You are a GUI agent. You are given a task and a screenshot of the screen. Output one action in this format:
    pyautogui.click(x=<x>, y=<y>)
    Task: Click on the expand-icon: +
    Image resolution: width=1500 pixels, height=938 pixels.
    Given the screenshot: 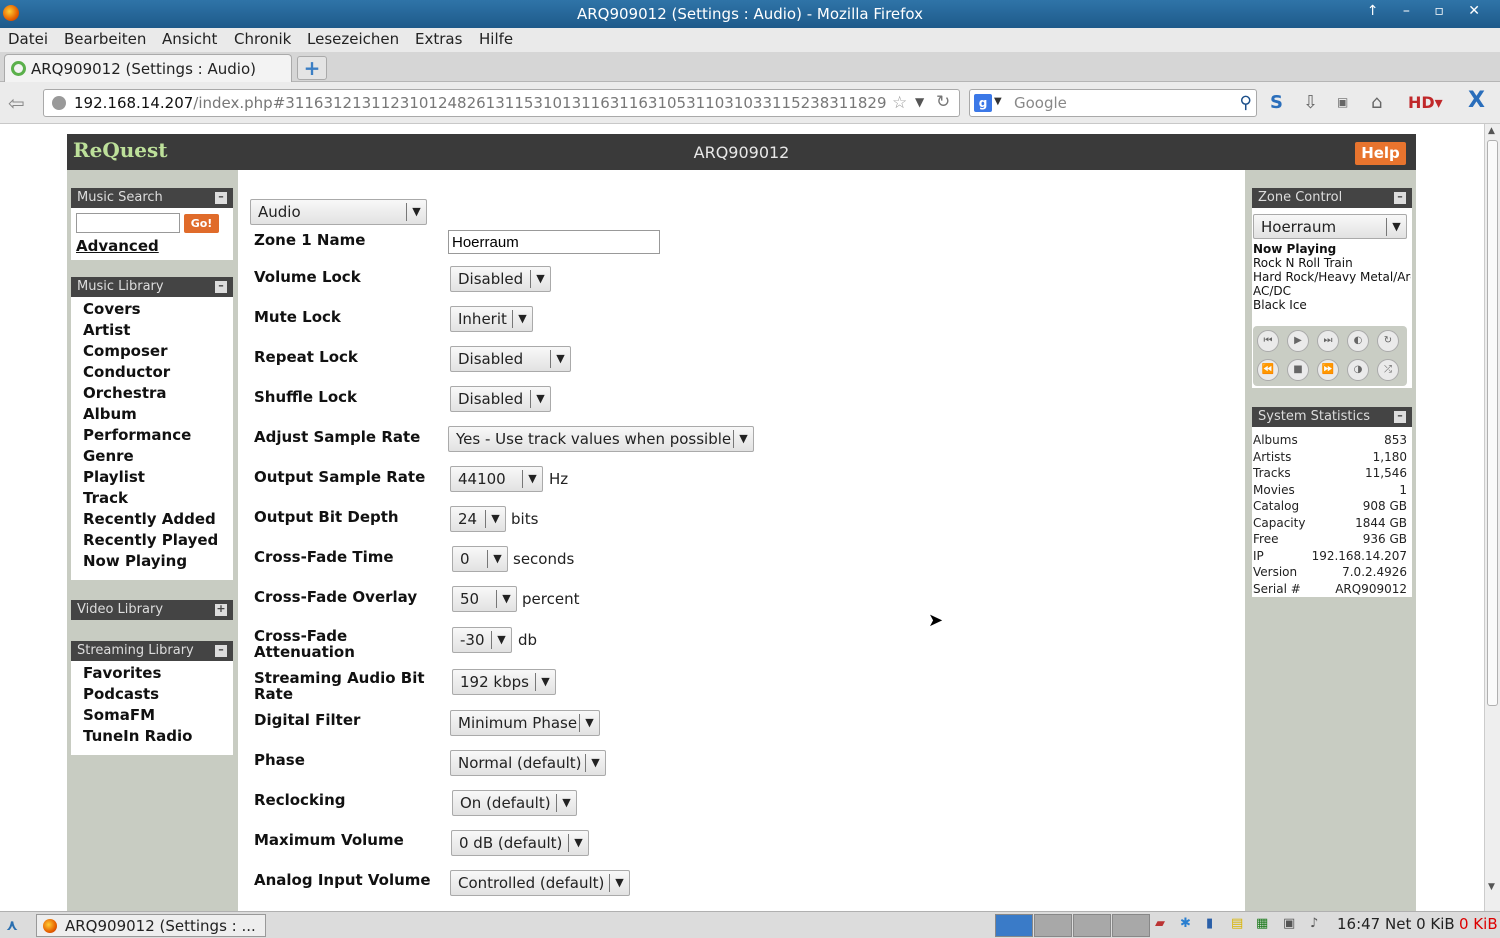 What is the action you would take?
    pyautogui.click(x=221, y=609)
    